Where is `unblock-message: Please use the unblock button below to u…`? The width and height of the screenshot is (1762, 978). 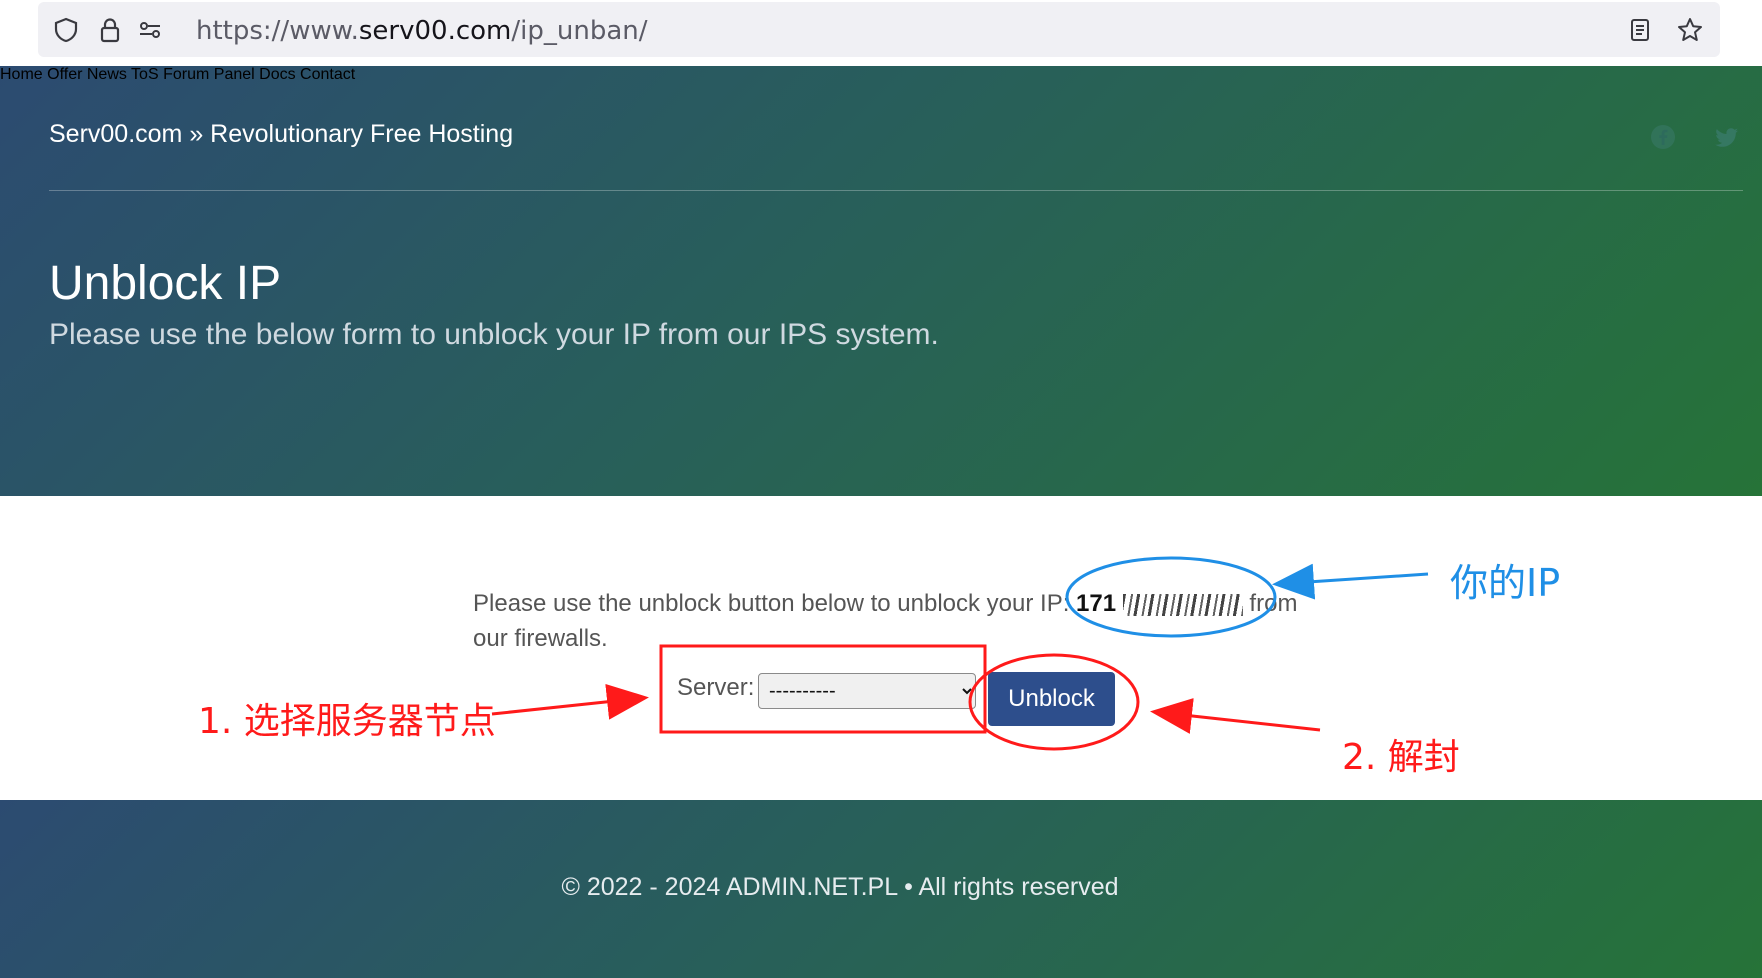 unblock-message: Please use the unblock button below to u… is located at coordinates (903, 621).